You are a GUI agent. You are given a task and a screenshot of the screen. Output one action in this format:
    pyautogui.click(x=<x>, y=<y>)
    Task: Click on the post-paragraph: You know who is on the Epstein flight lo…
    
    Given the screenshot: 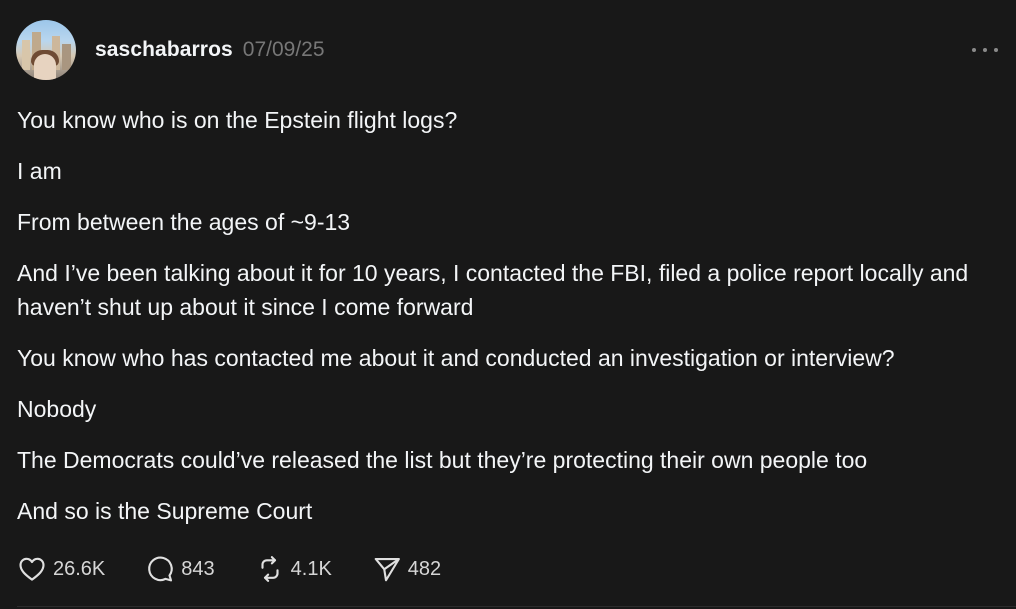 What is the action you would take?
    pyautogui.click(x=237, y=120)
    